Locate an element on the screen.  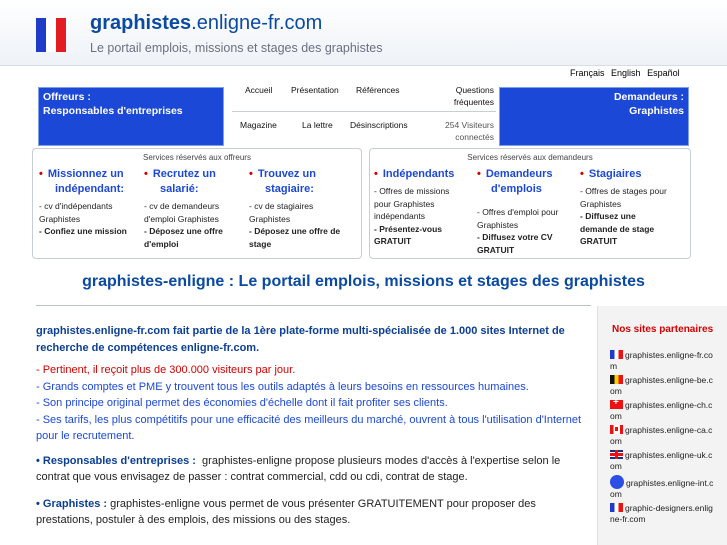
deposez-offre-emploi-link-cont: d'emploi is located at coordinates (196, 244).